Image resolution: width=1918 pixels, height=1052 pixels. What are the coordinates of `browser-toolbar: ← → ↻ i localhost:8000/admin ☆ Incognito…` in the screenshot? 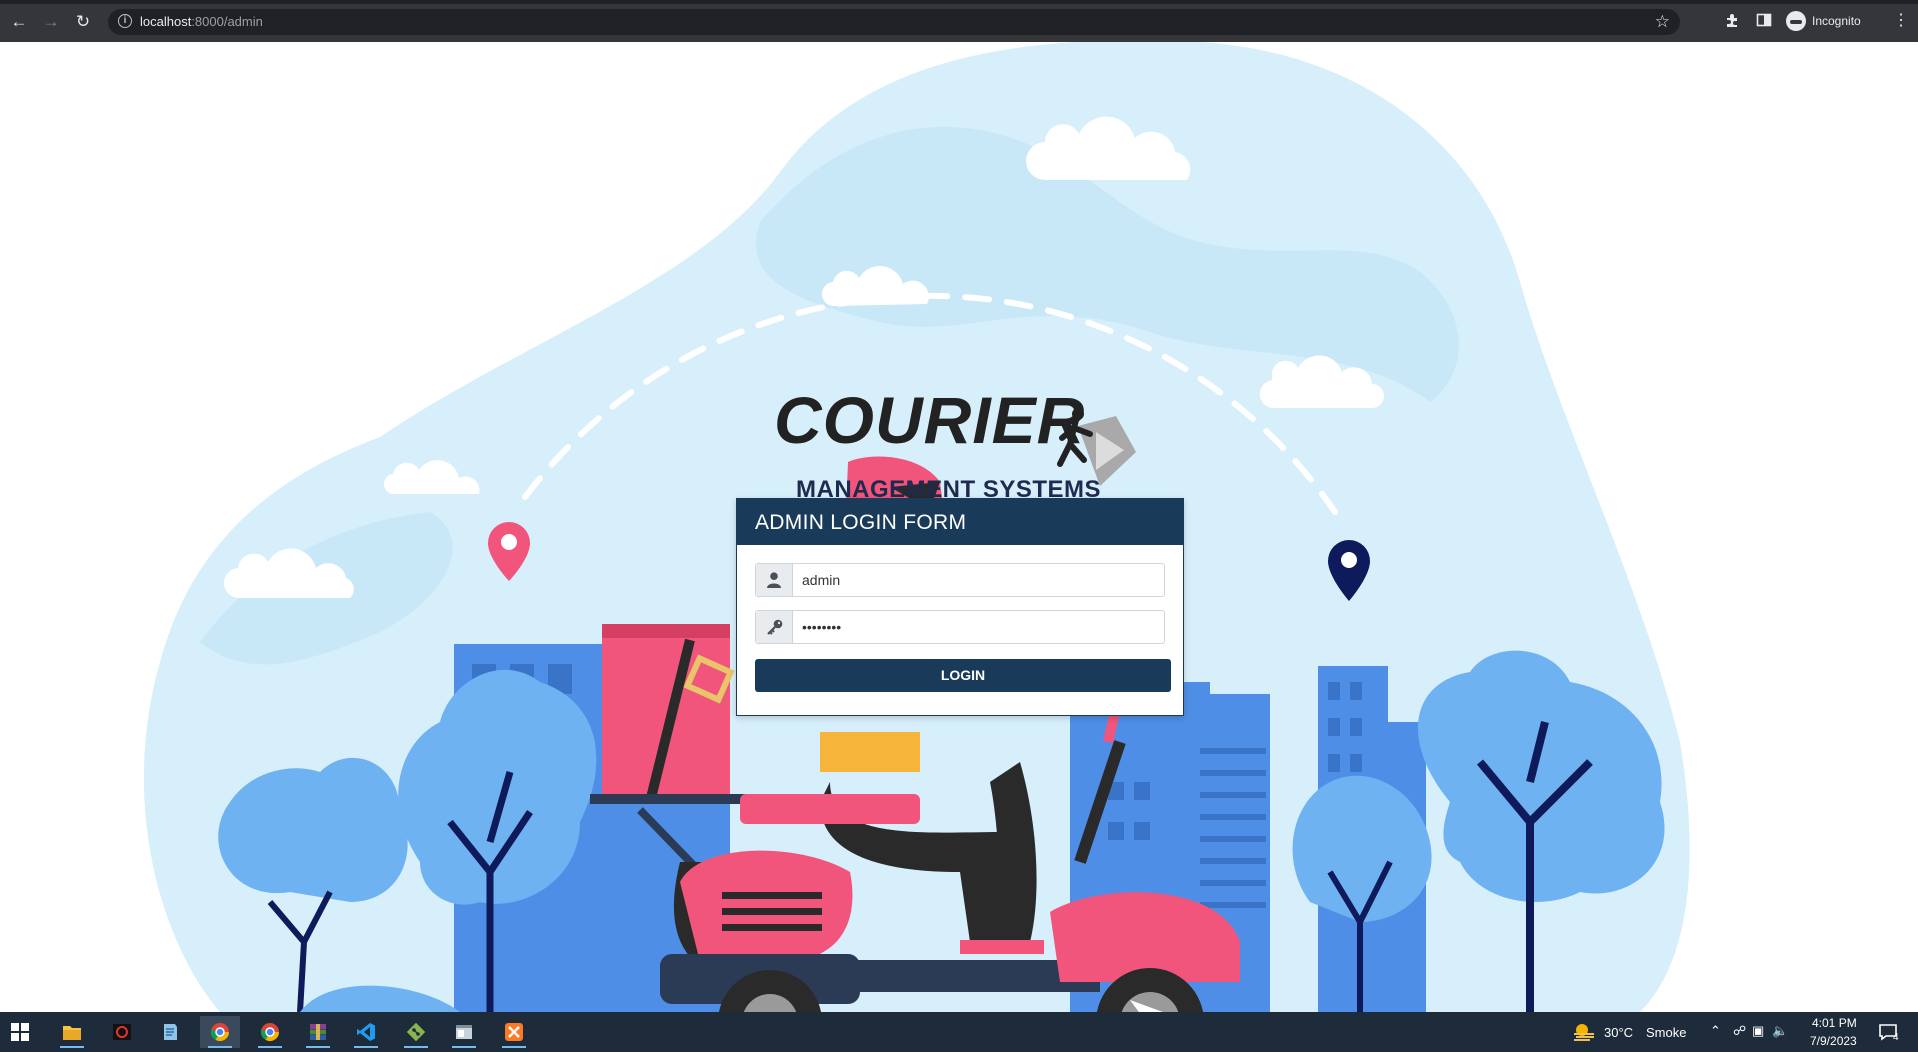 It's located at (959, 21).